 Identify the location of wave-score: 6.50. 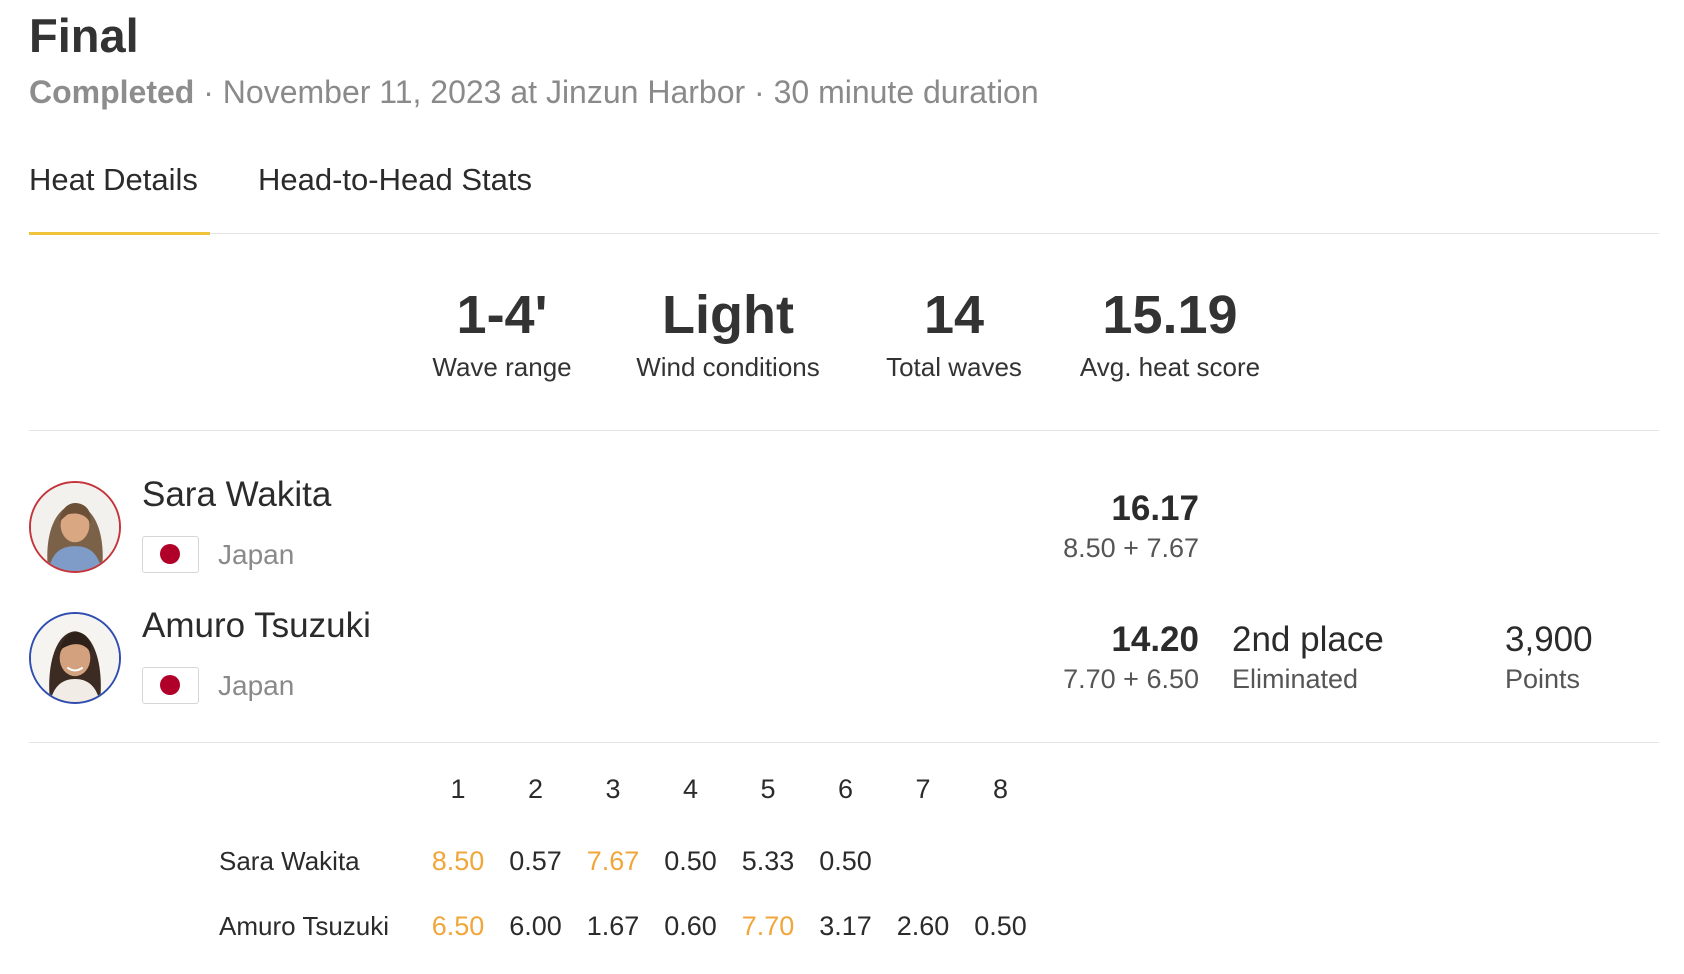
(458, 926).